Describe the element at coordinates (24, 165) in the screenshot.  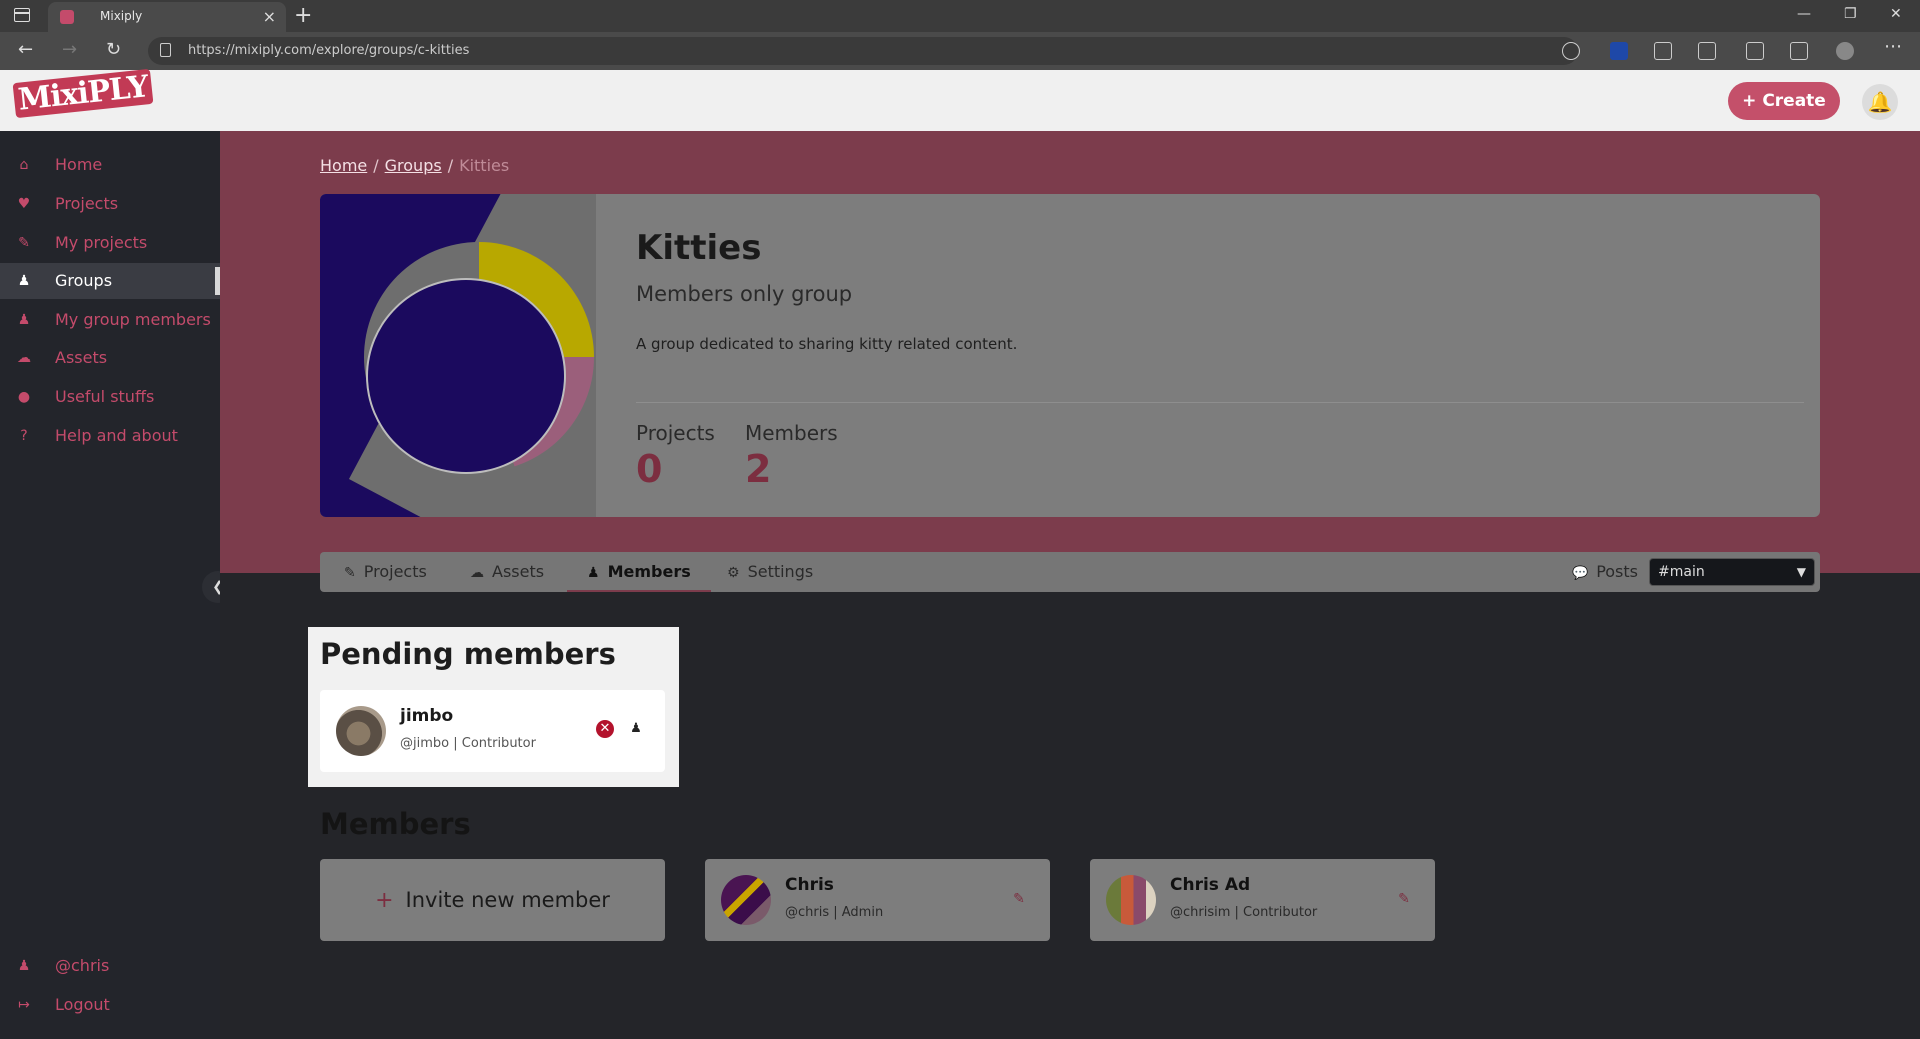
I see `home-icon: ⌂` at that location.